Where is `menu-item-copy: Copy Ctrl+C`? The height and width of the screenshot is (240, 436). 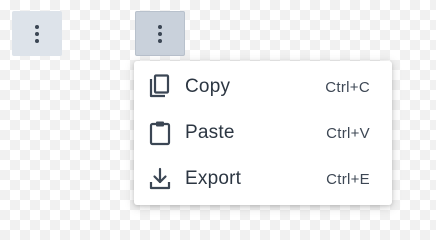 menu-item-copy: Copy Ctrl+C is located at coordinates (263, 87).